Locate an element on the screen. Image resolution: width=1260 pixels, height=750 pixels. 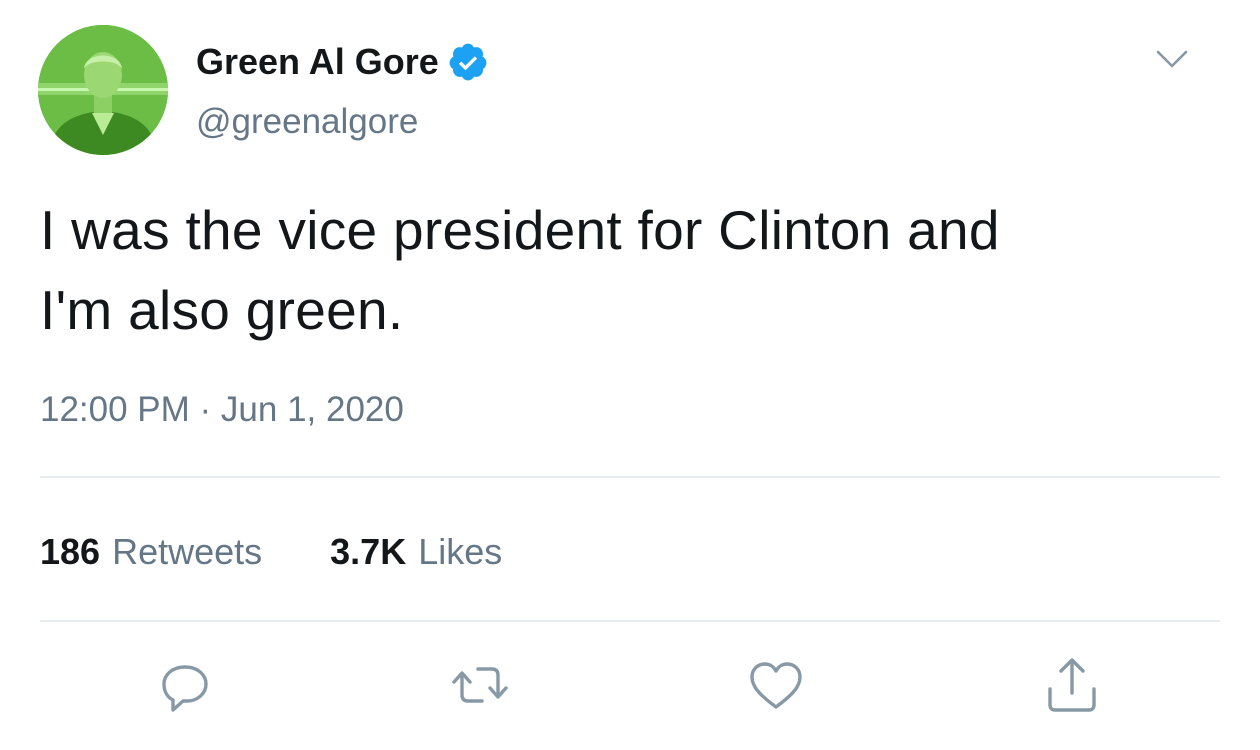
share-button is located at coordinates (1072, 685).